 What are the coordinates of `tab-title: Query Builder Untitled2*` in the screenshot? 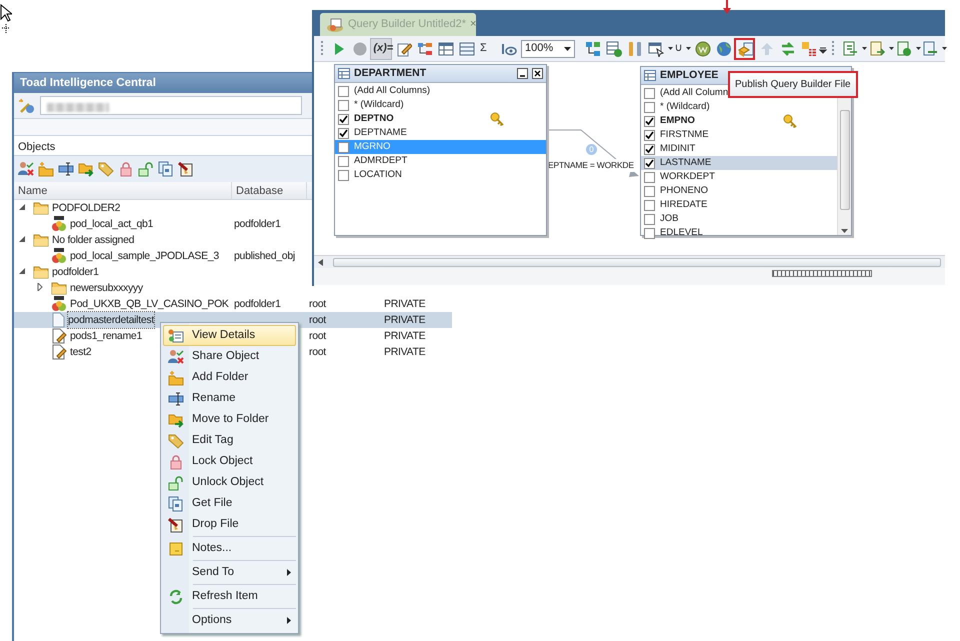 It's located at (407, 24).